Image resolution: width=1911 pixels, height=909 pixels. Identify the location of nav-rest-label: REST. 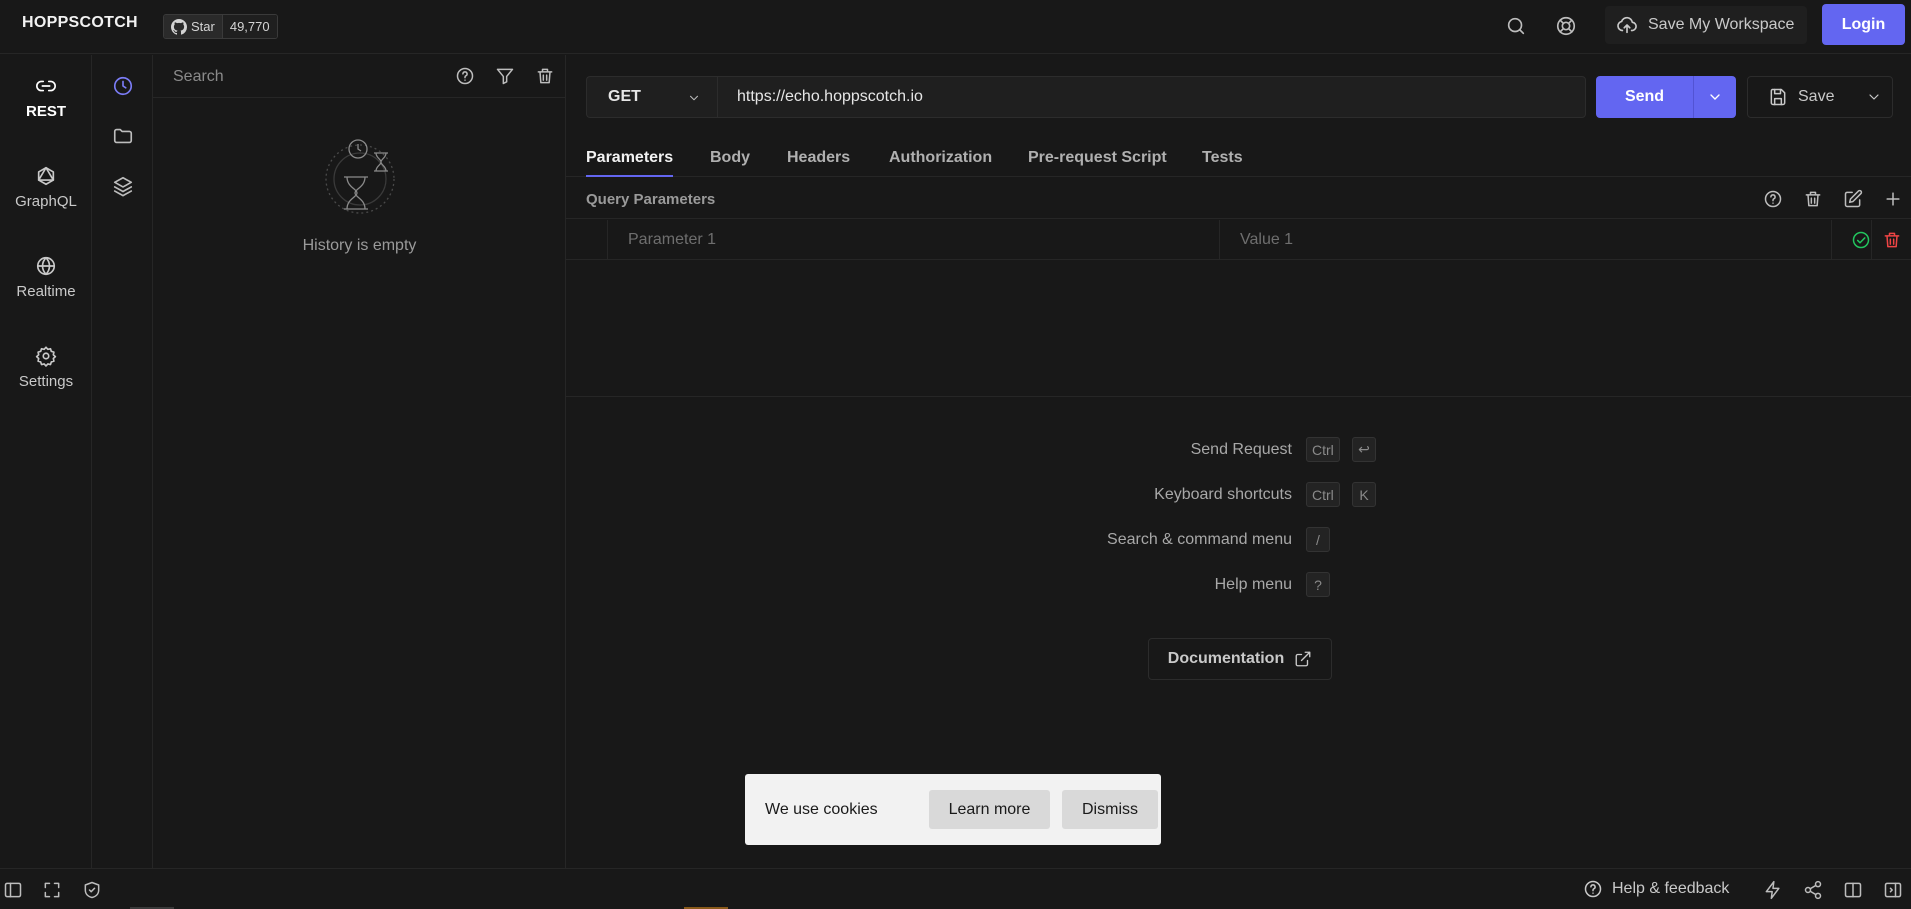
(45, 111).